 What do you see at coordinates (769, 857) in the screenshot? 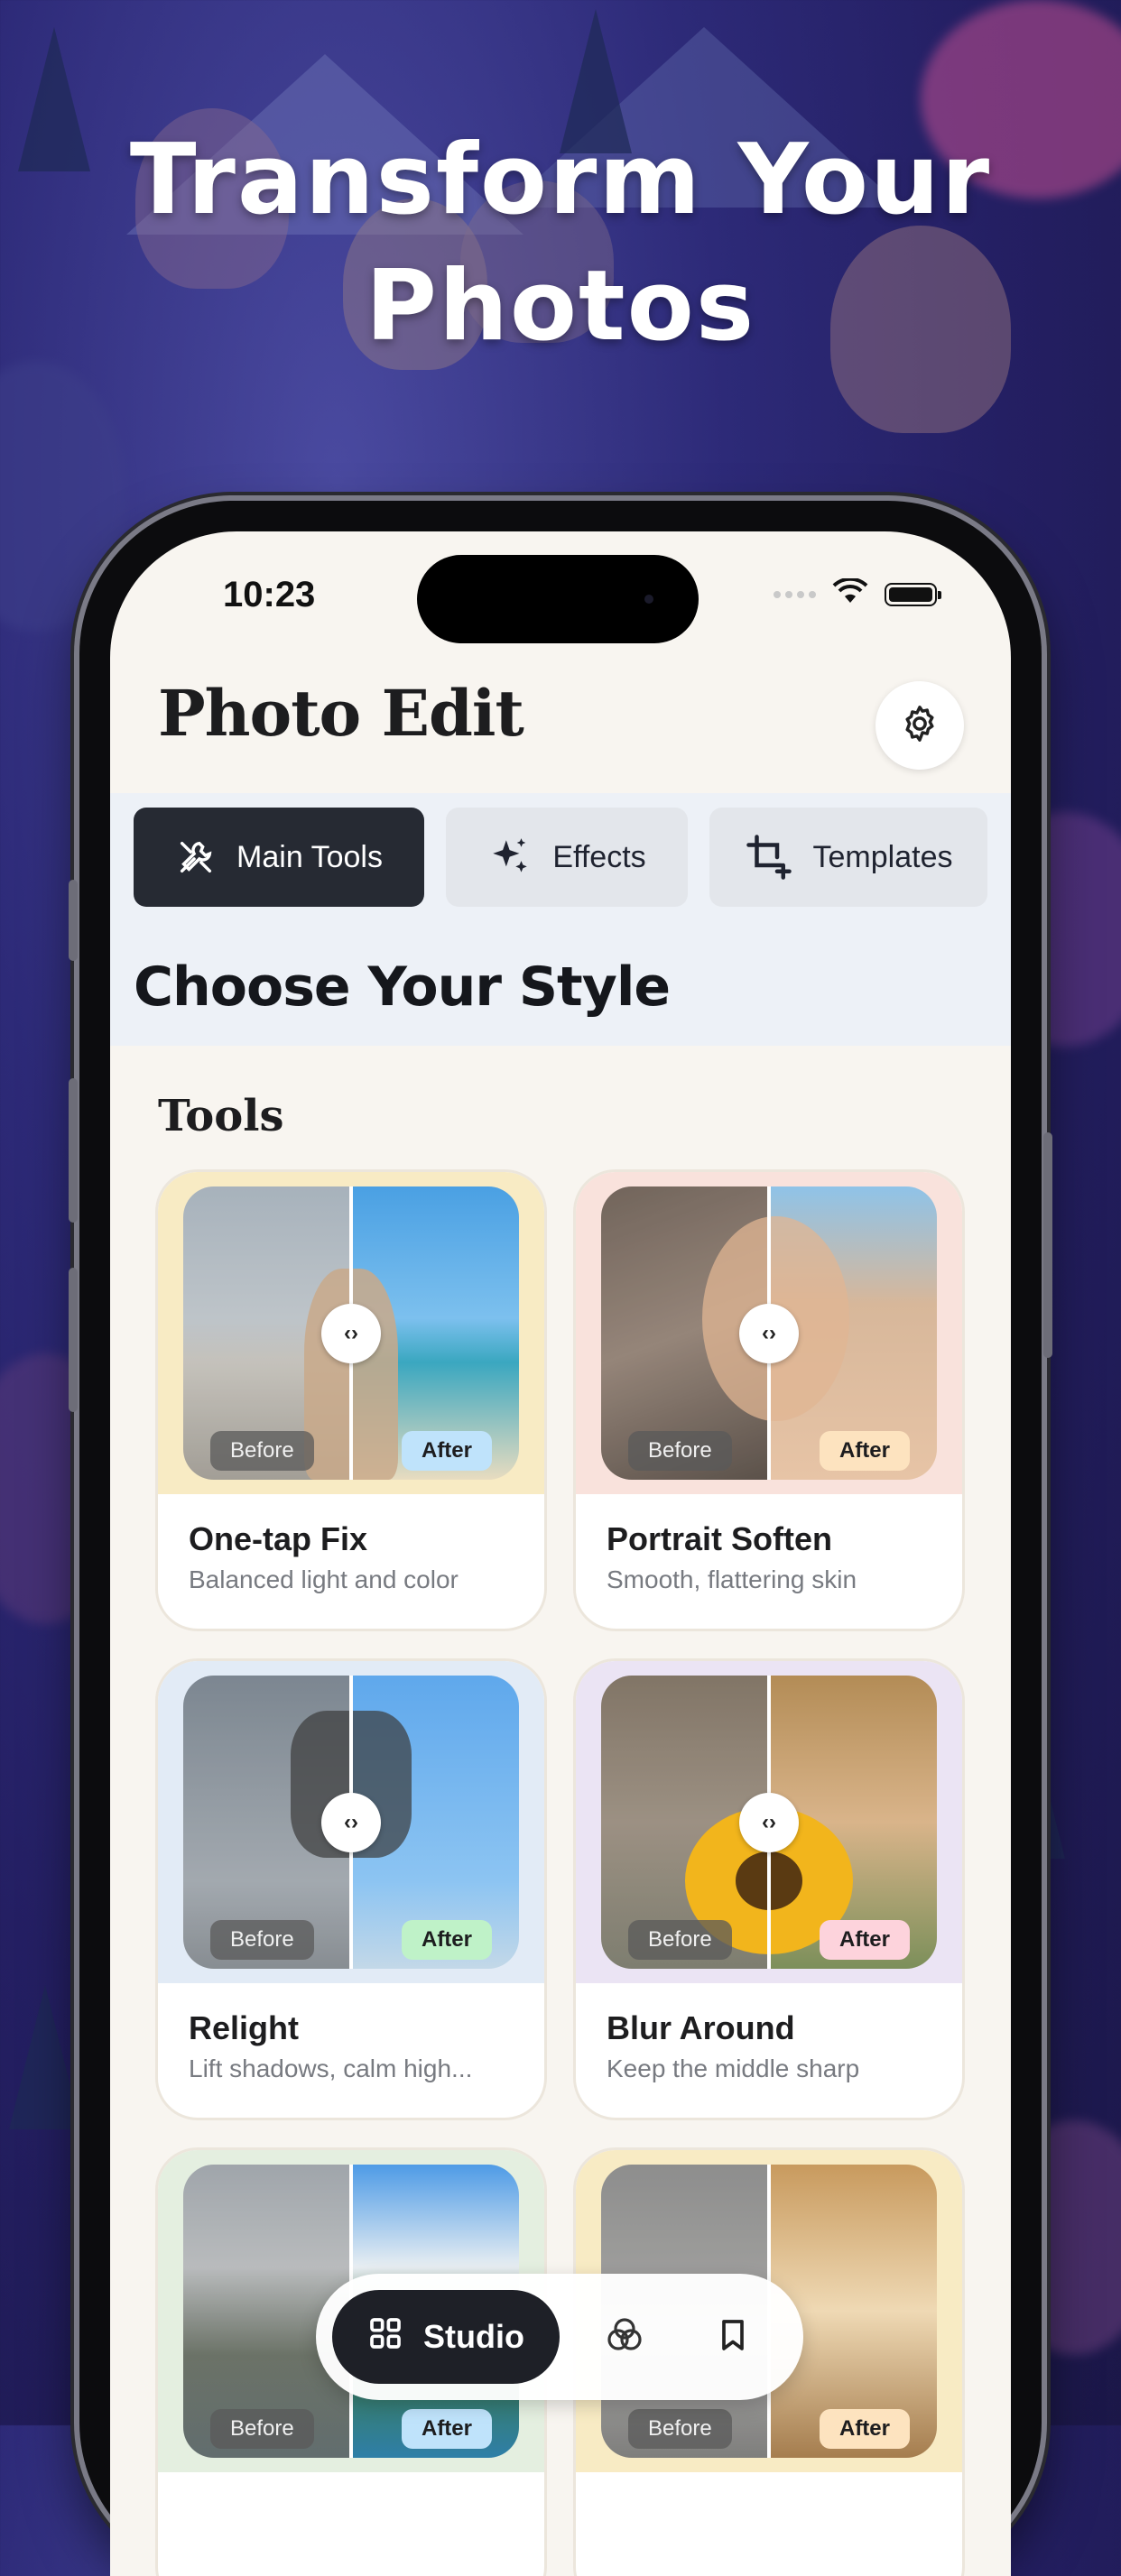
I see `crop-add-icon` at bounding box center [769, 857].